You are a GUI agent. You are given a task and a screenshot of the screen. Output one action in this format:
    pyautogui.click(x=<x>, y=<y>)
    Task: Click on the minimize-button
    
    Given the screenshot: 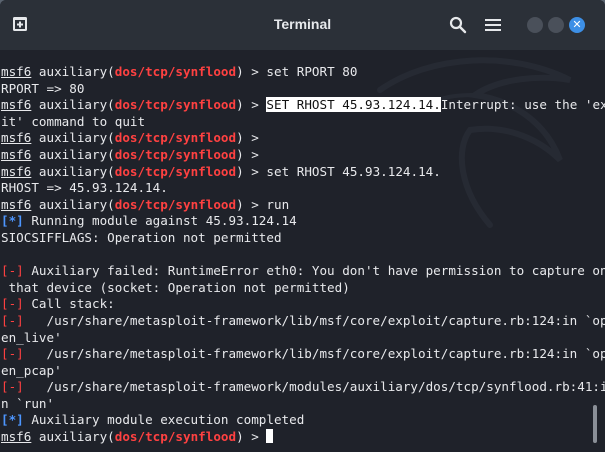 What is the action you would take?
    pyautogui.click(x=535, y=25)
    